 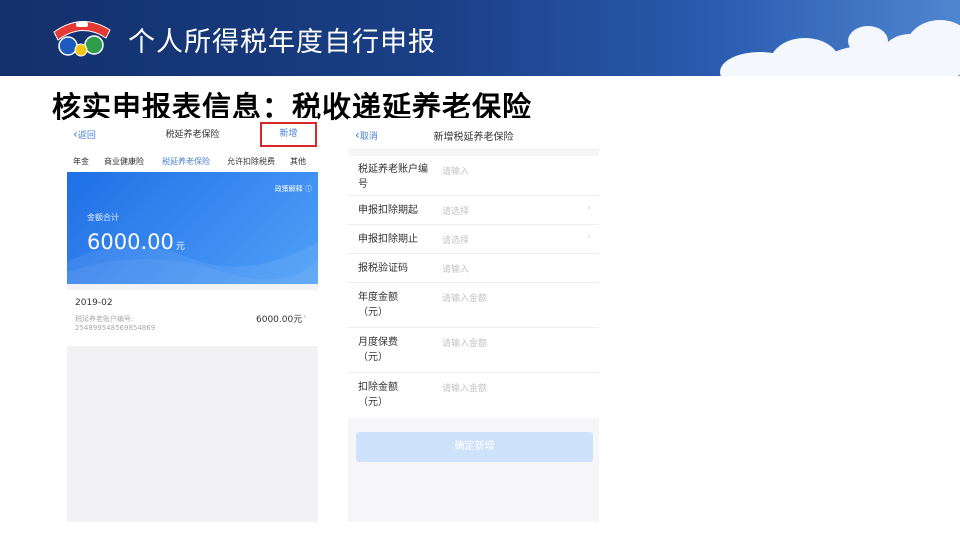 I want to click on field-label: 申报扣除期止, so click(x=388, y=239).